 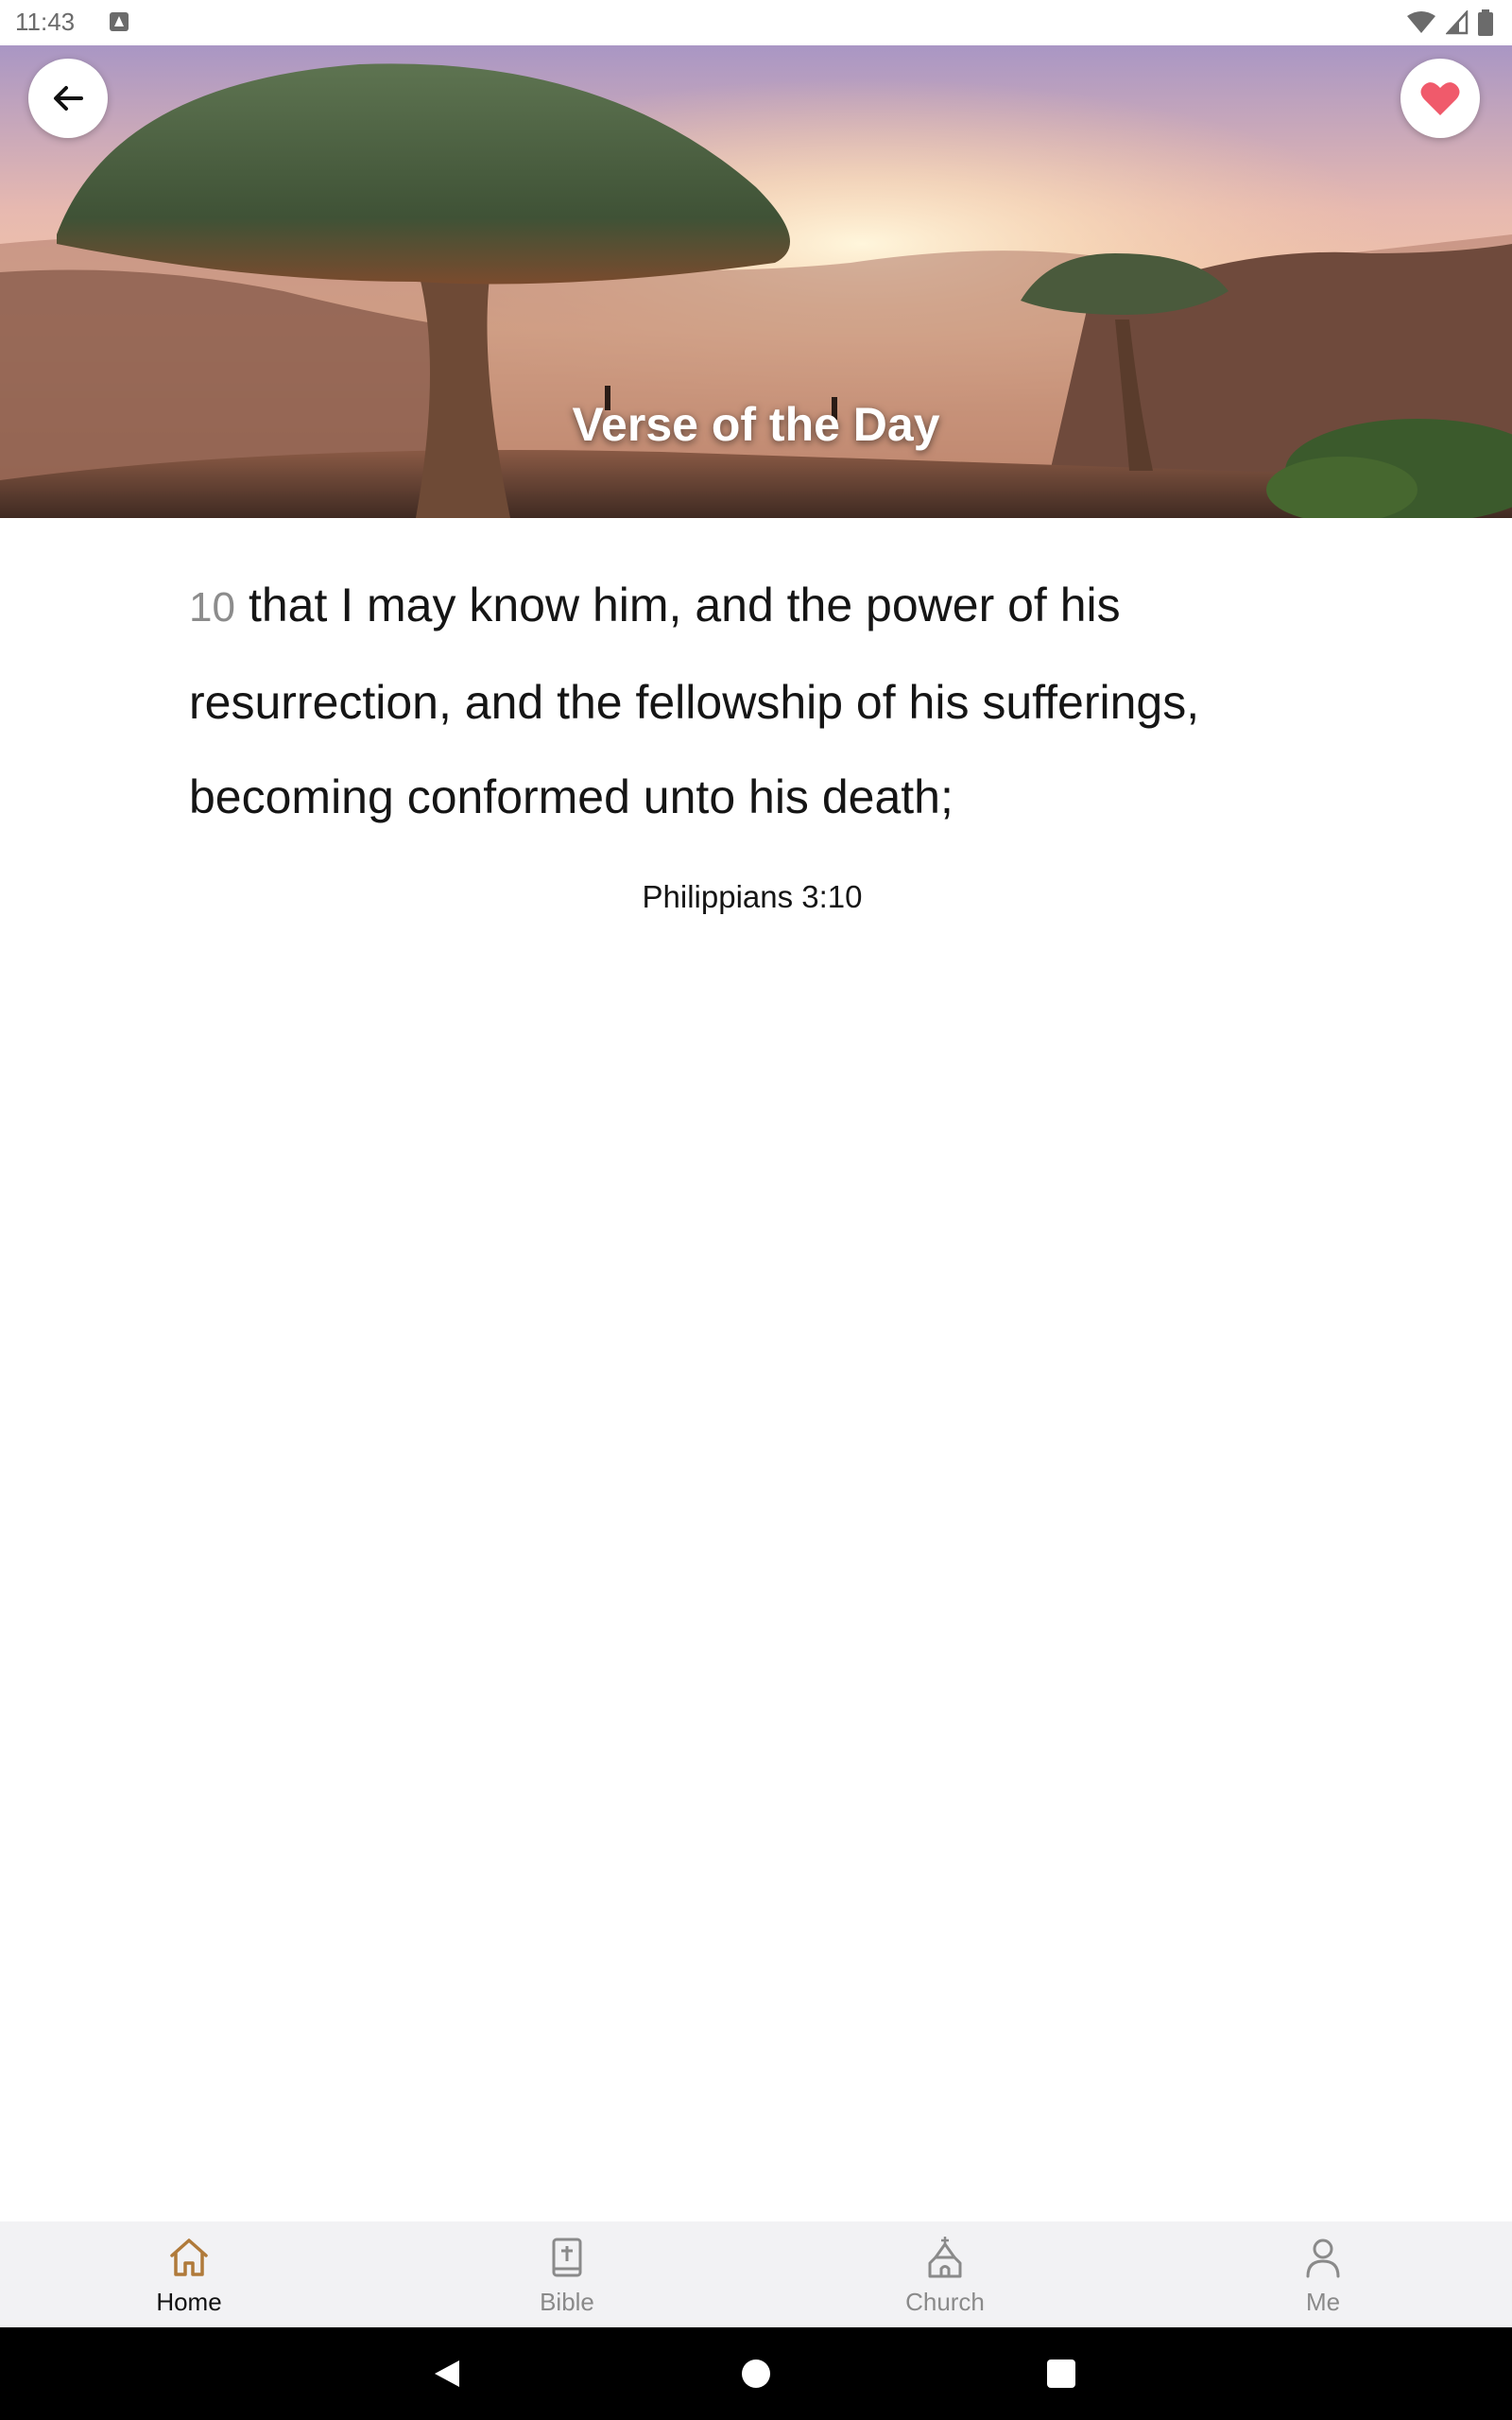 I want to click on nav-tab-bible: Bible, so click(x=567, y=2274).